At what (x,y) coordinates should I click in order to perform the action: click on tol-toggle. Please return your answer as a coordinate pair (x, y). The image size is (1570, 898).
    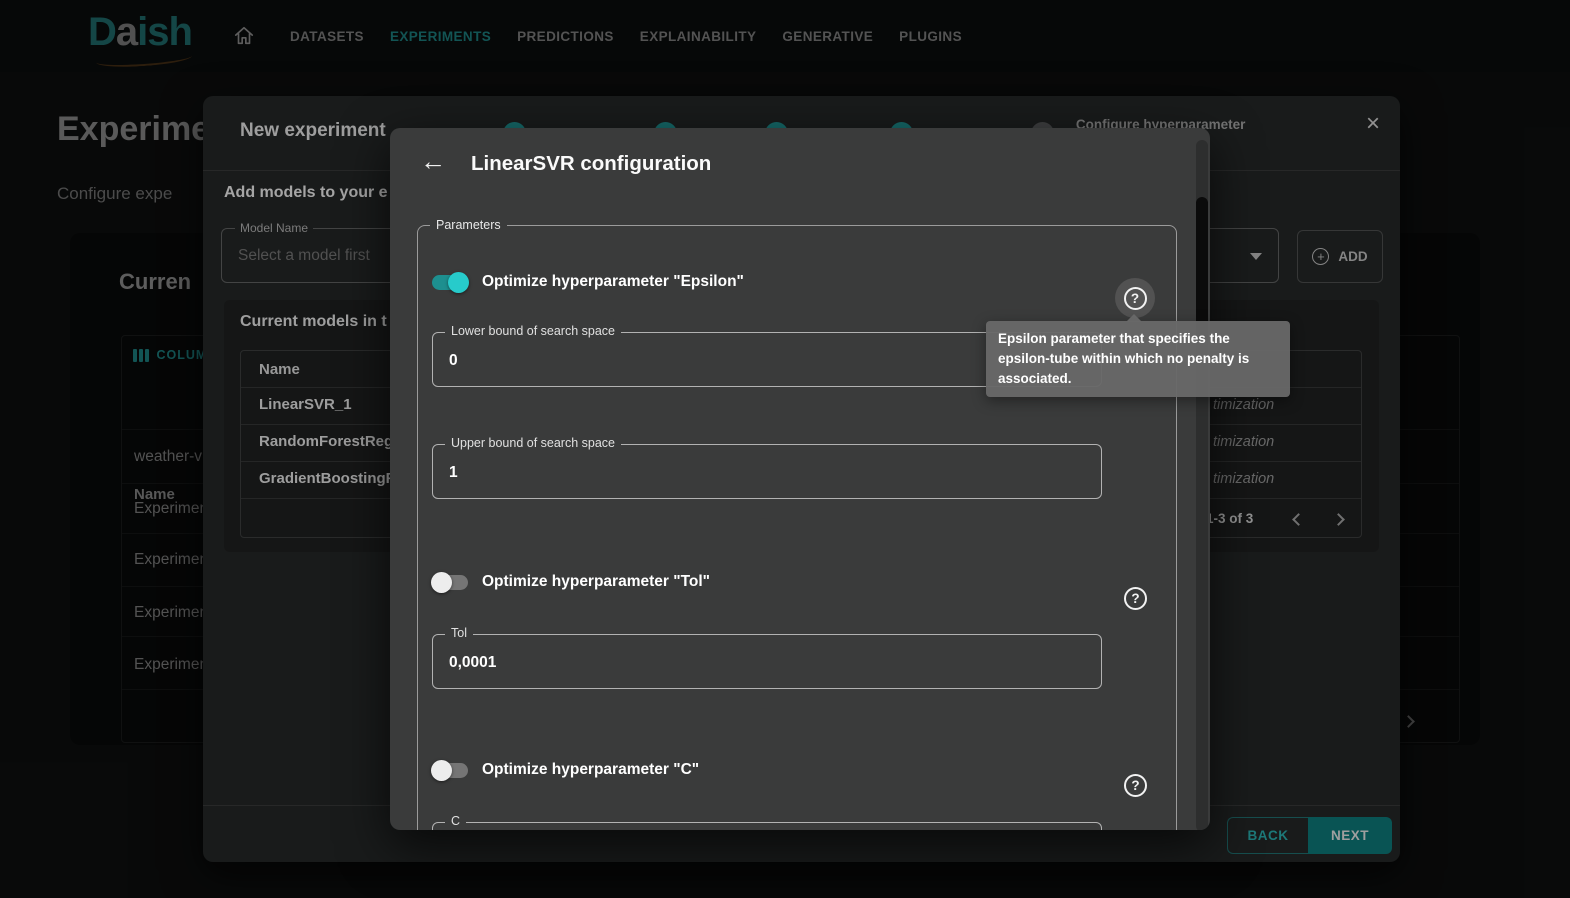
    Looking at the image, I should click on (449, 582).